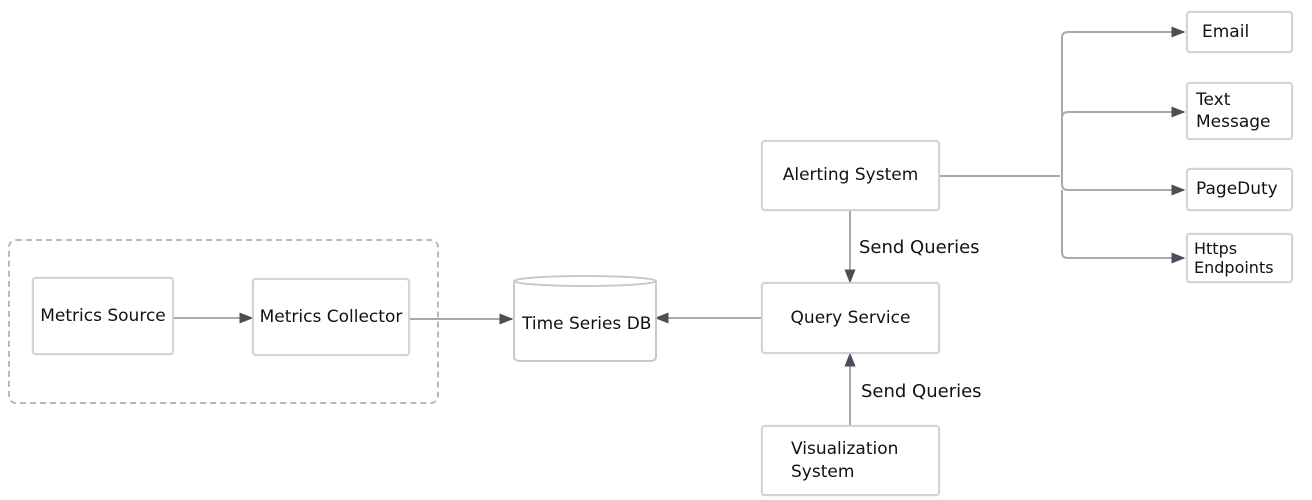 The width and height of the screenshot is (1312, 500). I want to click on query-service-node: Query Service, so click(850, 318).